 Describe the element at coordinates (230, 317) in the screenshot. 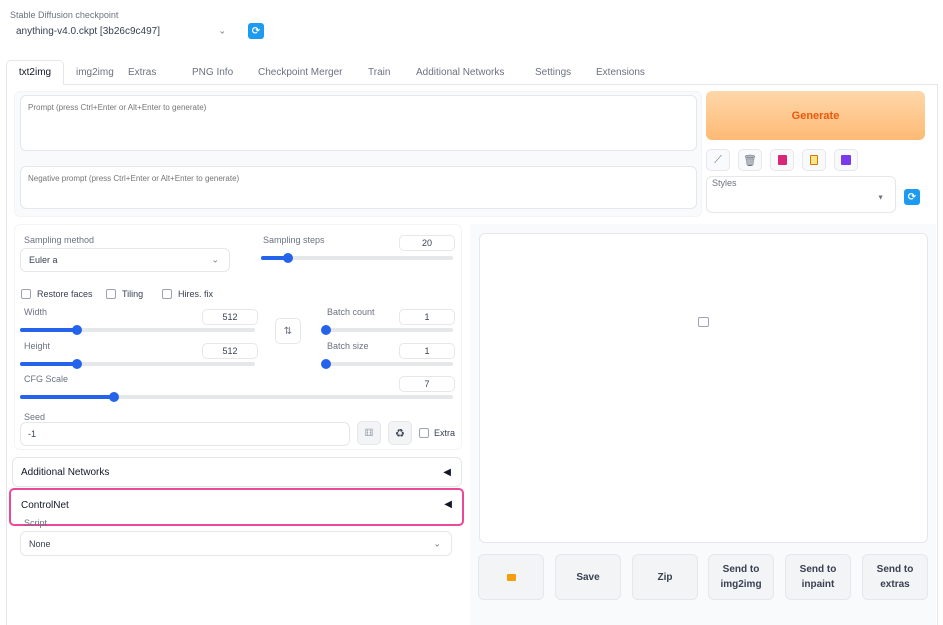

I see `width-input: 512` at that location.